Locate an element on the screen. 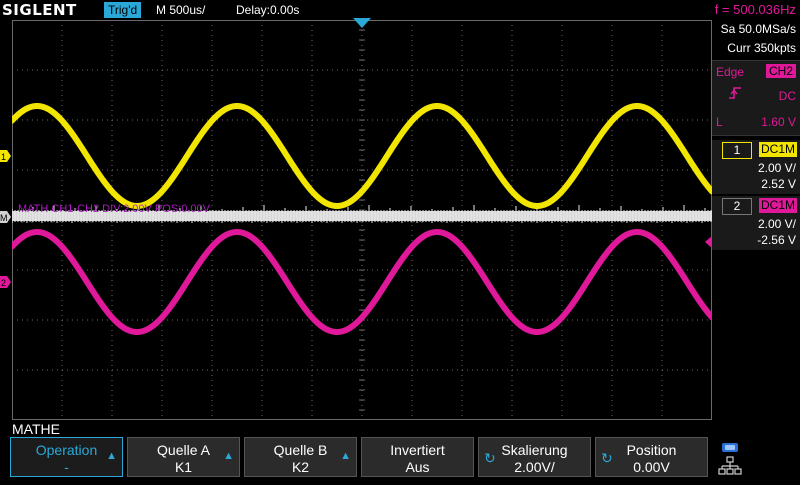 The height and width of the screenshot is (485, 800). frequency-readout: f = 500.036Hz is located at coordinates (755, 9).